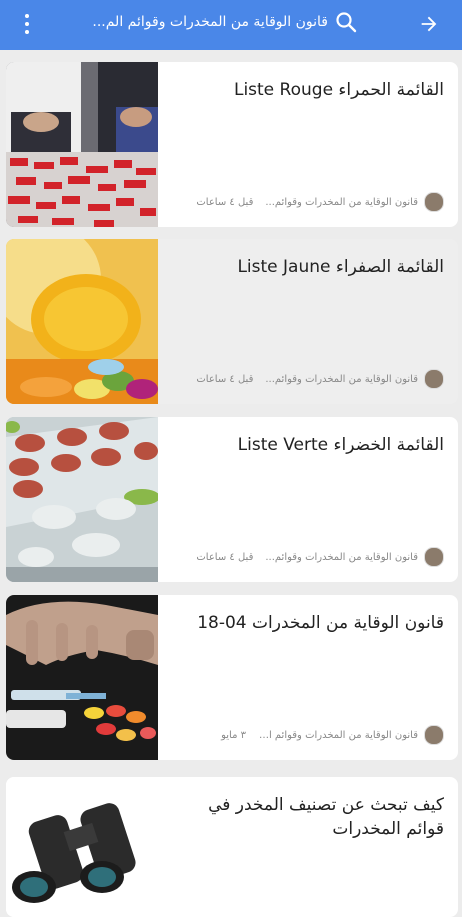  I want to click on arrow-right-icon, so click(429, 24).